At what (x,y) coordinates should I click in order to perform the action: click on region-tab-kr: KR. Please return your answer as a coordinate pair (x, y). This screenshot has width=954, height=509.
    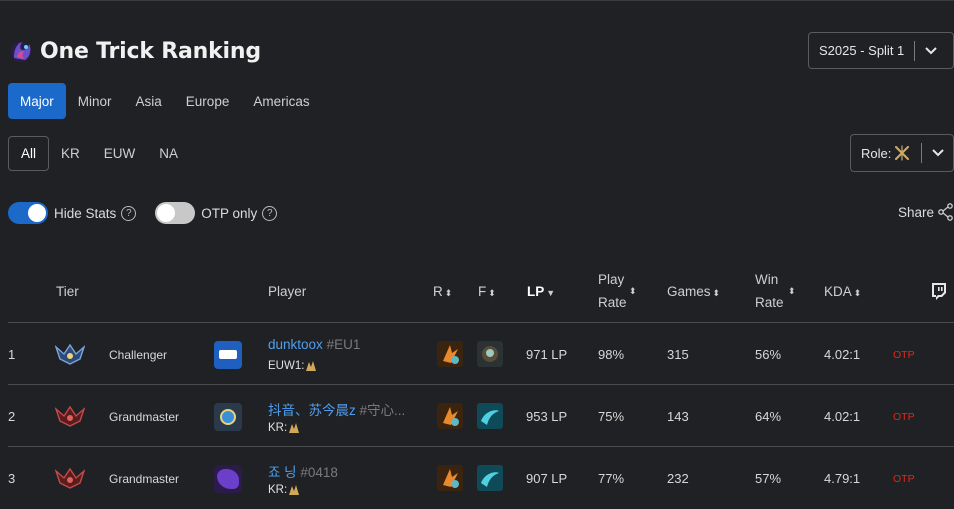
    Looking at the image, I should click on (70, 153).